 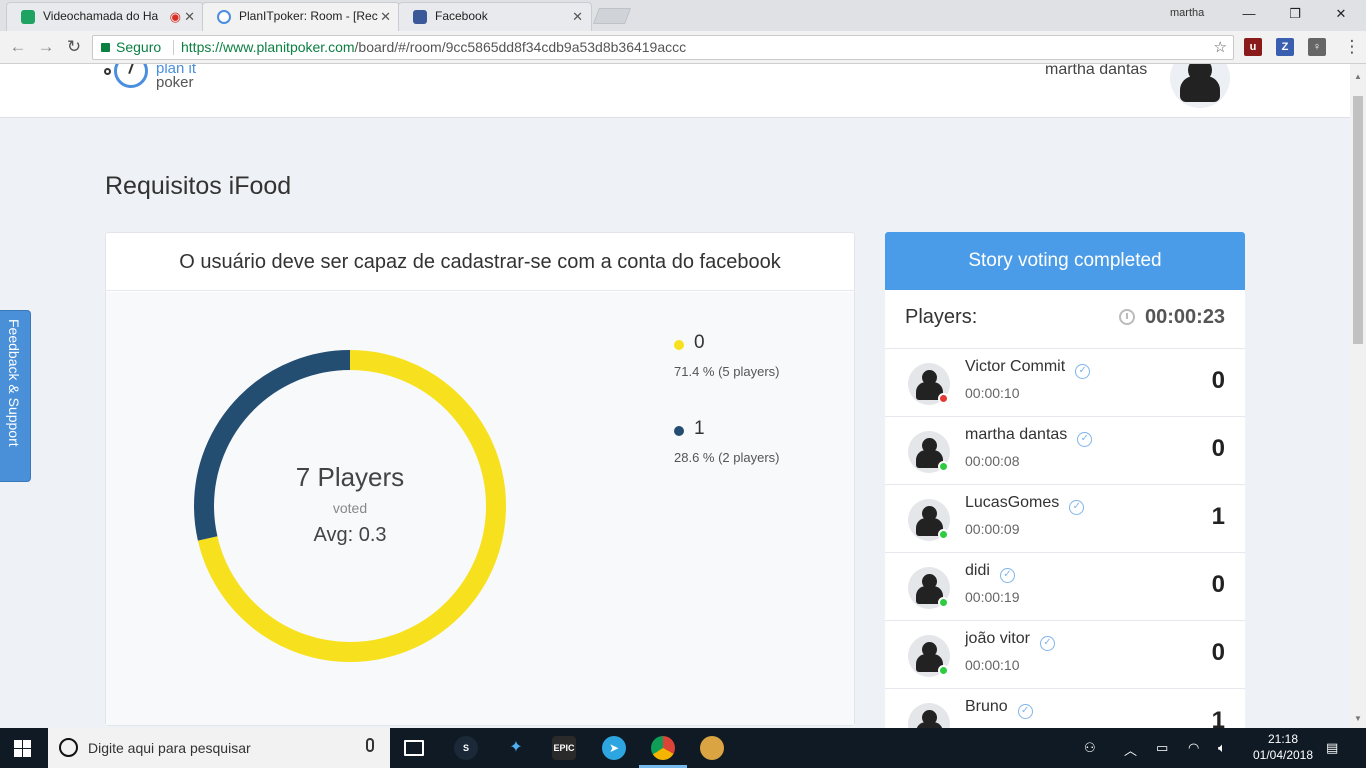 What do you see at coordinates (1249, 14) in the screenshot?
I see `minimize-button: —` at bounding box center [1249, 14].